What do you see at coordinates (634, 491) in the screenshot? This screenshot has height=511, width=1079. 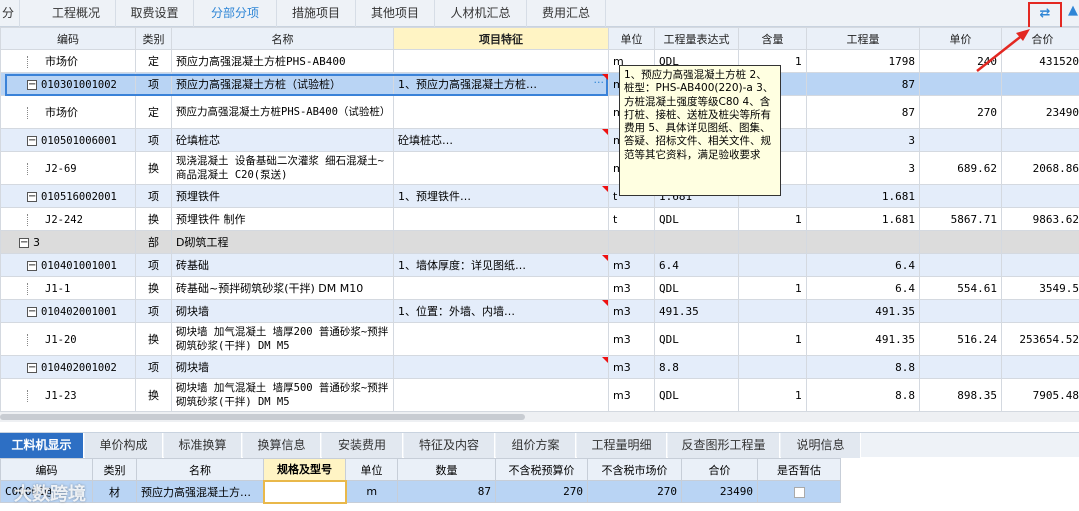 I see `brow-market-price: 270` at bounding box center [634, 491].